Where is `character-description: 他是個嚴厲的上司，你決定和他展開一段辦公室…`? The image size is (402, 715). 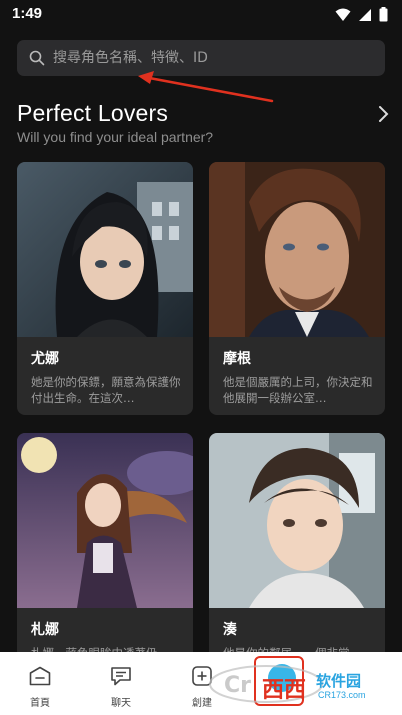 character-description: 他是個嚴厲的上司，你決定和他展開一段辦公室… is located at coordinates (298, 390).